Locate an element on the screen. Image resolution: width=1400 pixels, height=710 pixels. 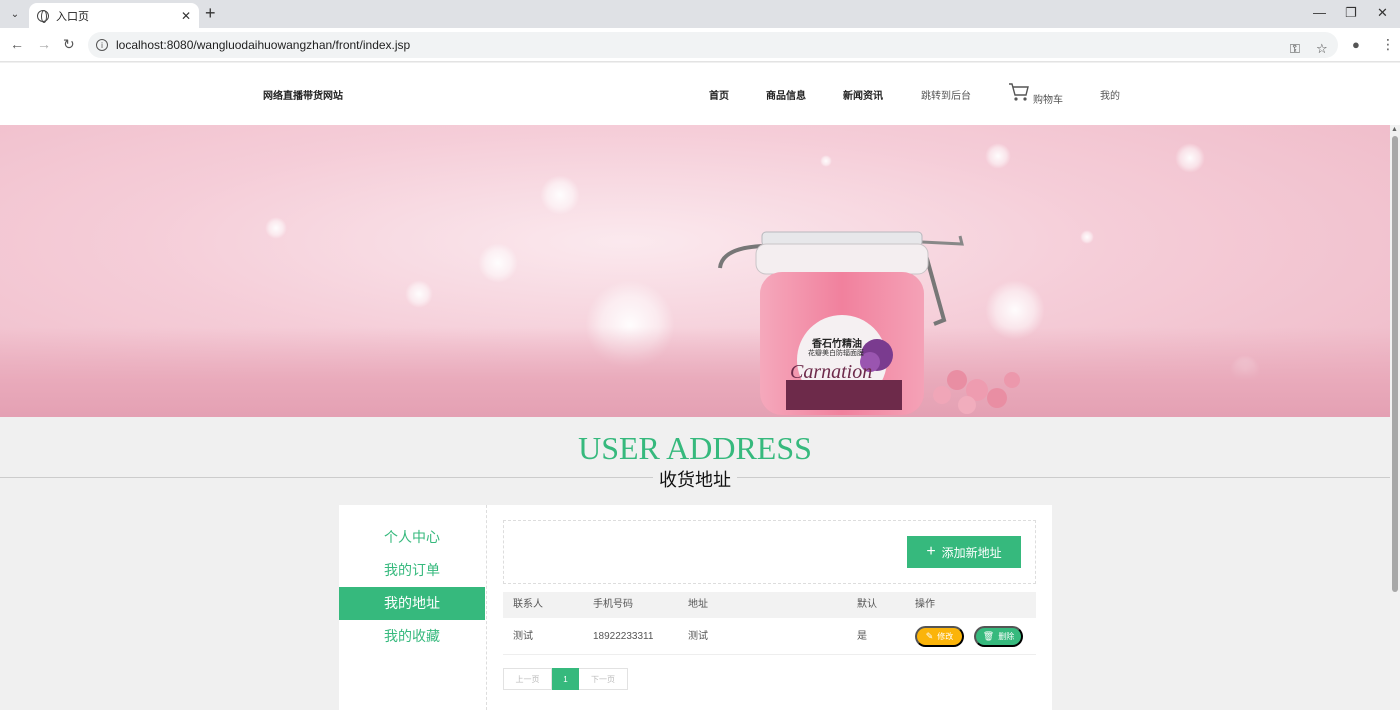
nav-cart: 购物车 is located at coordinates (1048, 98).